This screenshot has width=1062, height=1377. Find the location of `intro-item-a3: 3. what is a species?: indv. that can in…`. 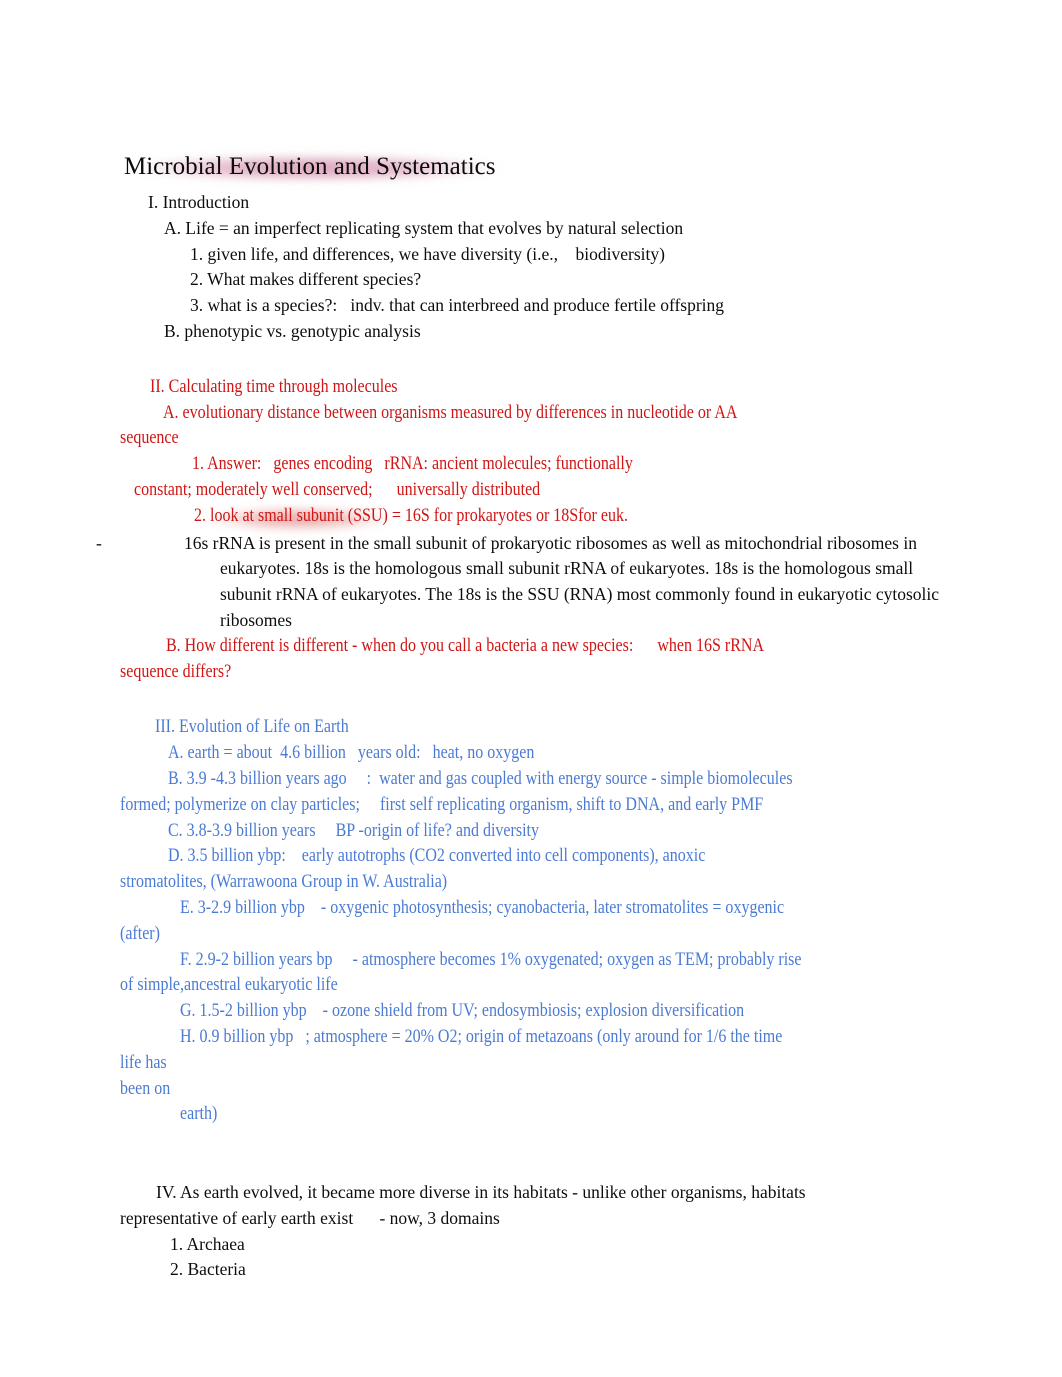

intro-item-a3: 3. what is a species?: indv. that can in… is located at coordinates (457, 305).